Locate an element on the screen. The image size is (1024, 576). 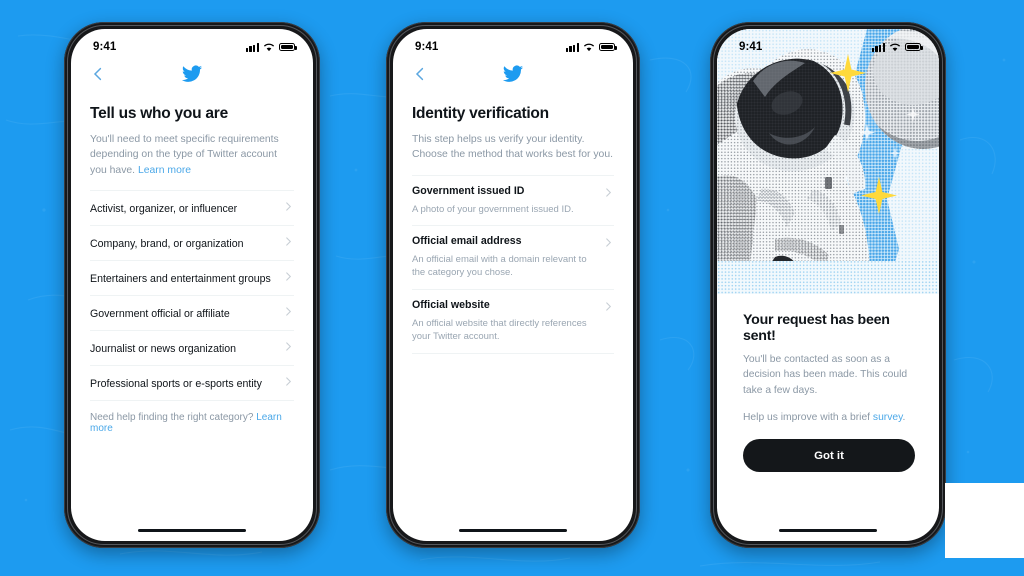
list-item: Entertainers and entertainment groups is located at coordinates (192, 277).